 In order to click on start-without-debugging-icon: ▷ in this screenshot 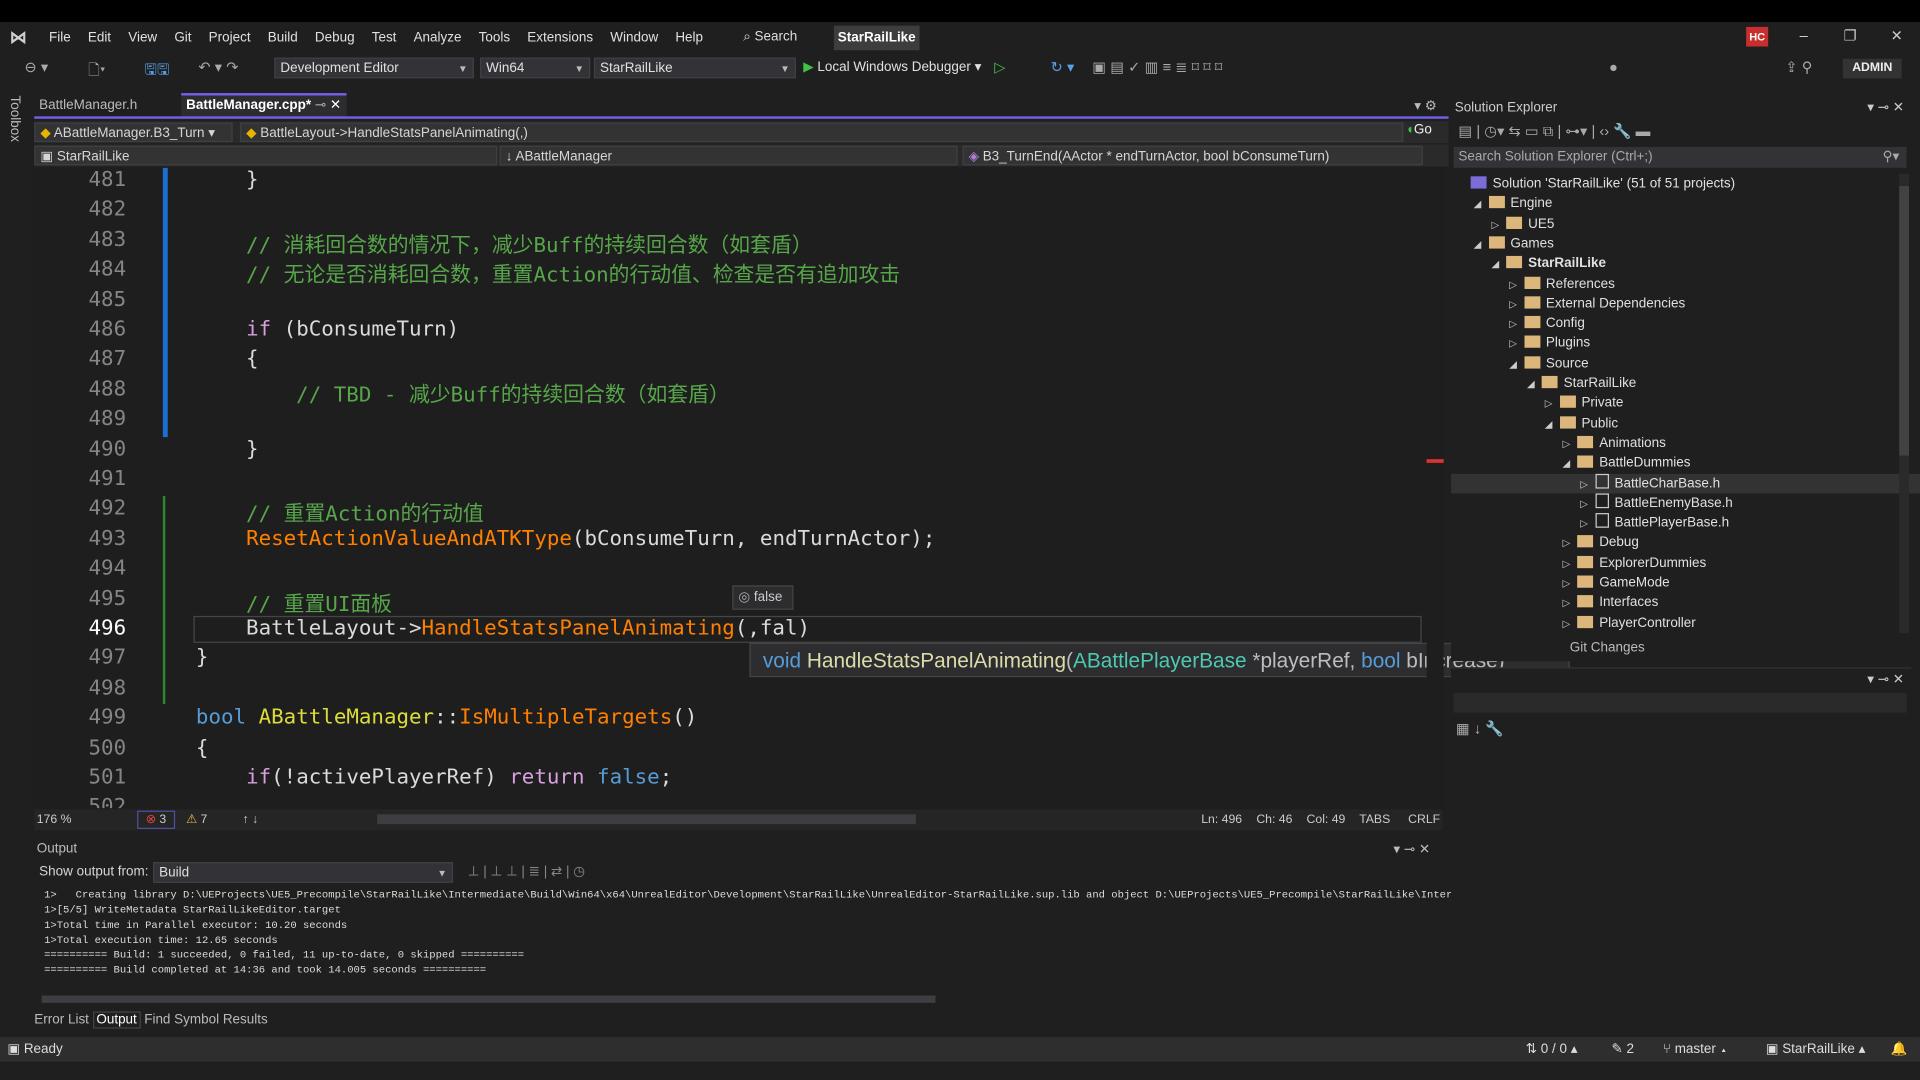, I will do `click(999, 67)`.